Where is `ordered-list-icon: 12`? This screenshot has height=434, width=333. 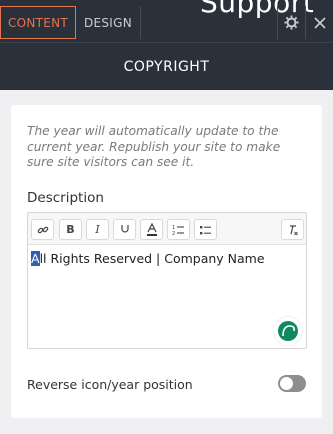 ordered-list-icon: 12 is located at coordinates (178, 229).